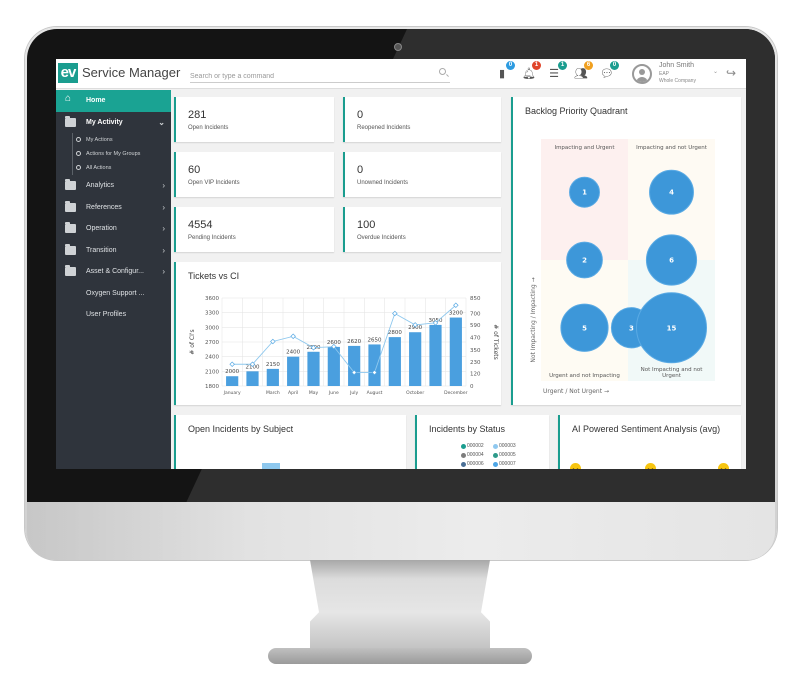 The height and width of the screenshot is (693, 800). What do you see at coordinates (649, 442) in the screenshot?
I see `sentiment-panel: AI Powered Sentiment Analysis (avg)` at bounding box center [649, 442].